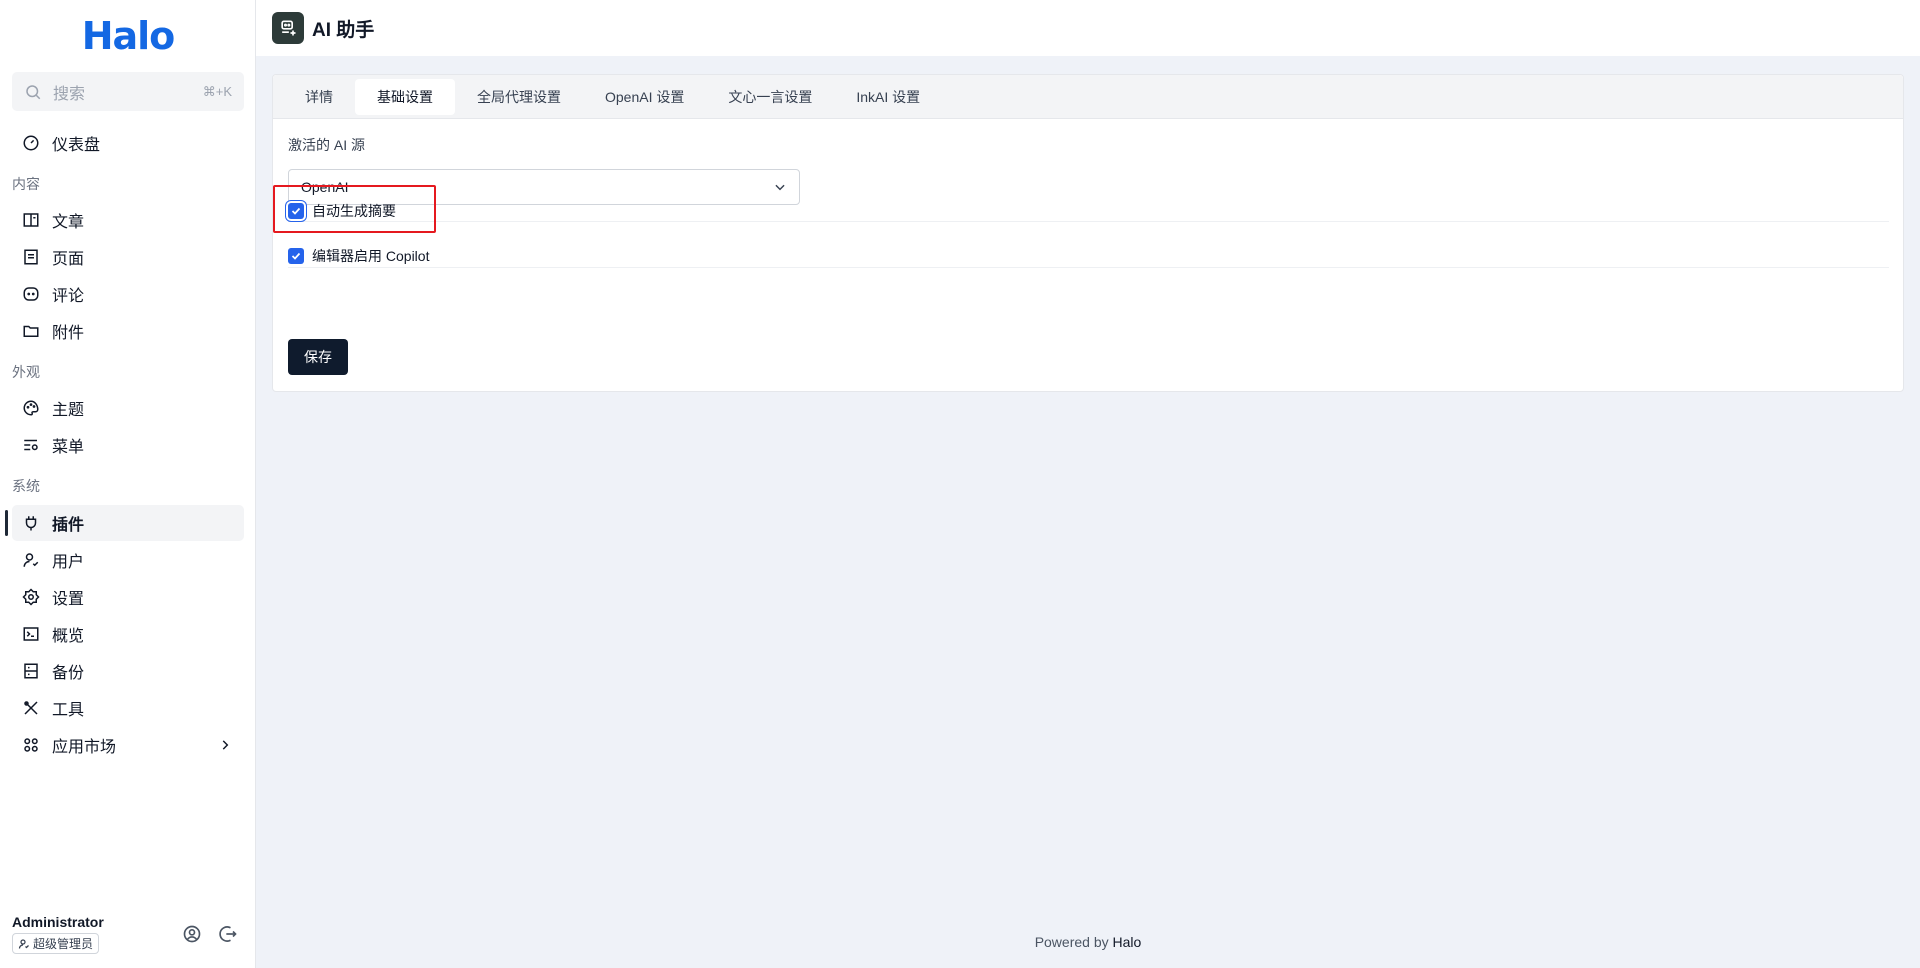  I want to click on sidebar-item-overview: 概览, so click(128, 634).